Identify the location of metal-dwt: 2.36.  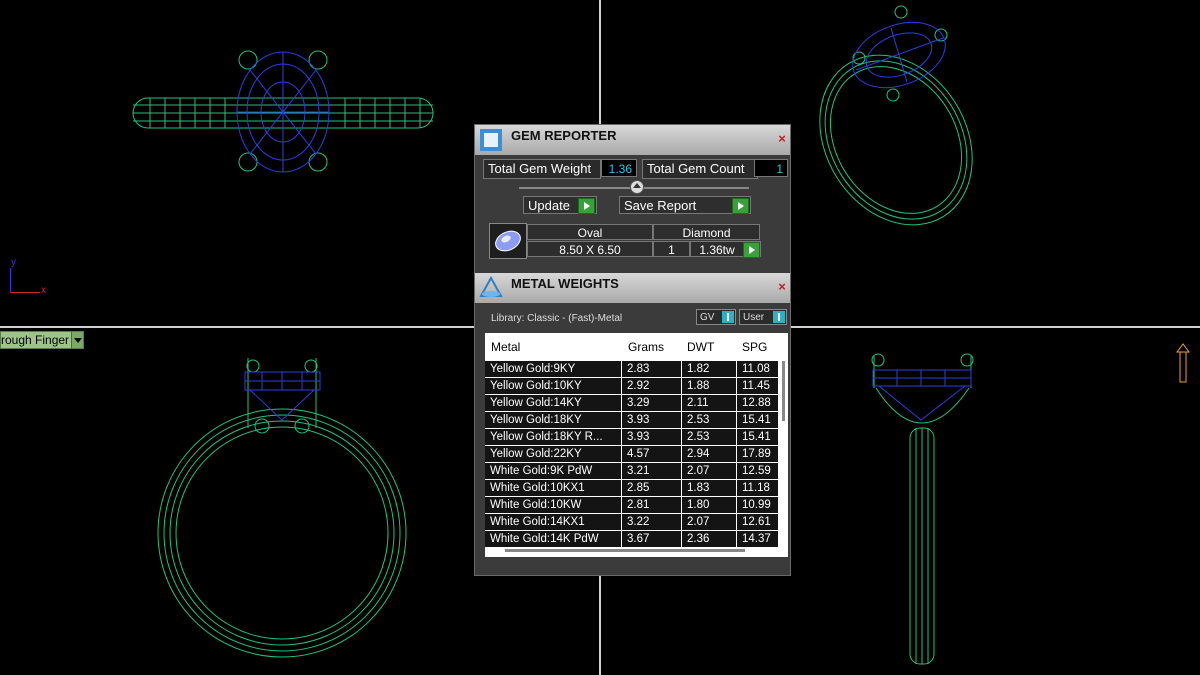
(709, 539).